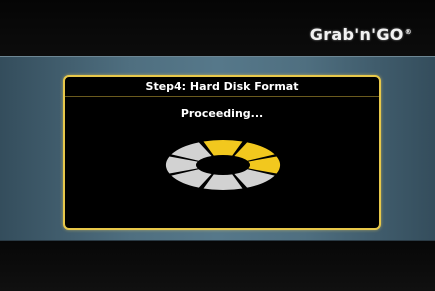 The image size is (435, 291). I want to click on trademark-symbol: ®, so click(408, 32).